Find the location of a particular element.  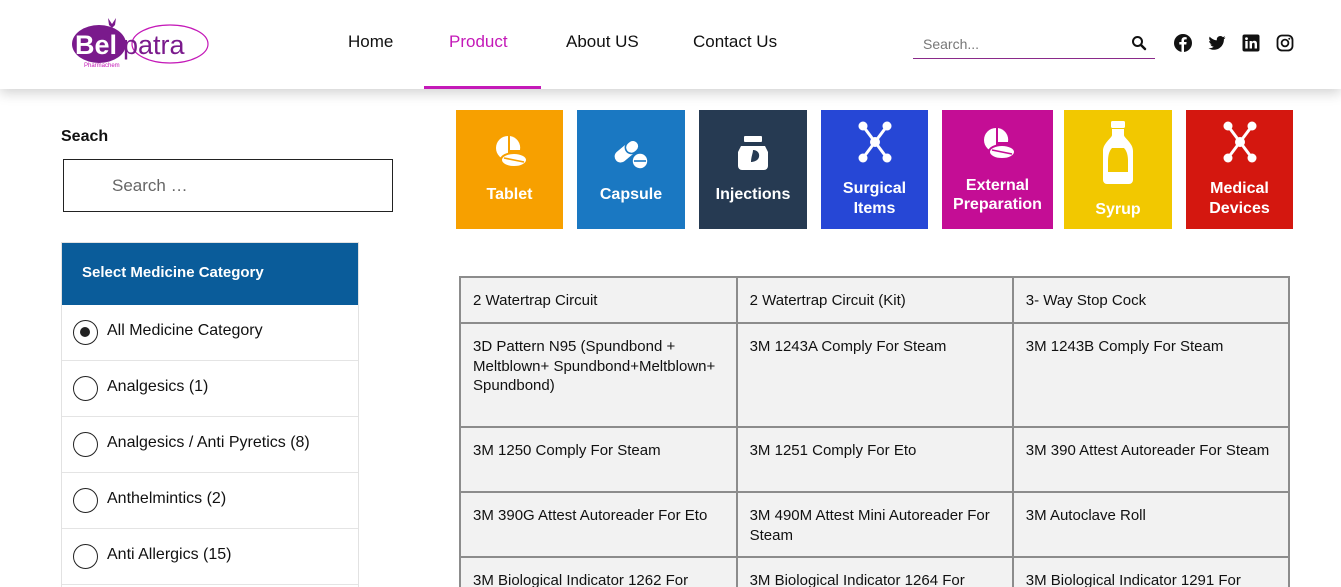

header-search is located at coordinates (1034, 44).